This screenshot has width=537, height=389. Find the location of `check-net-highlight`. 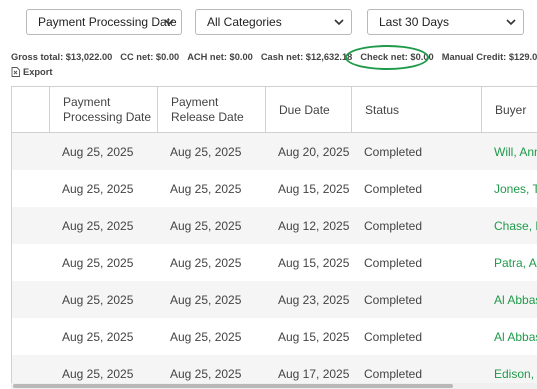

check-net-highlight is located at coordinates (387, 57).